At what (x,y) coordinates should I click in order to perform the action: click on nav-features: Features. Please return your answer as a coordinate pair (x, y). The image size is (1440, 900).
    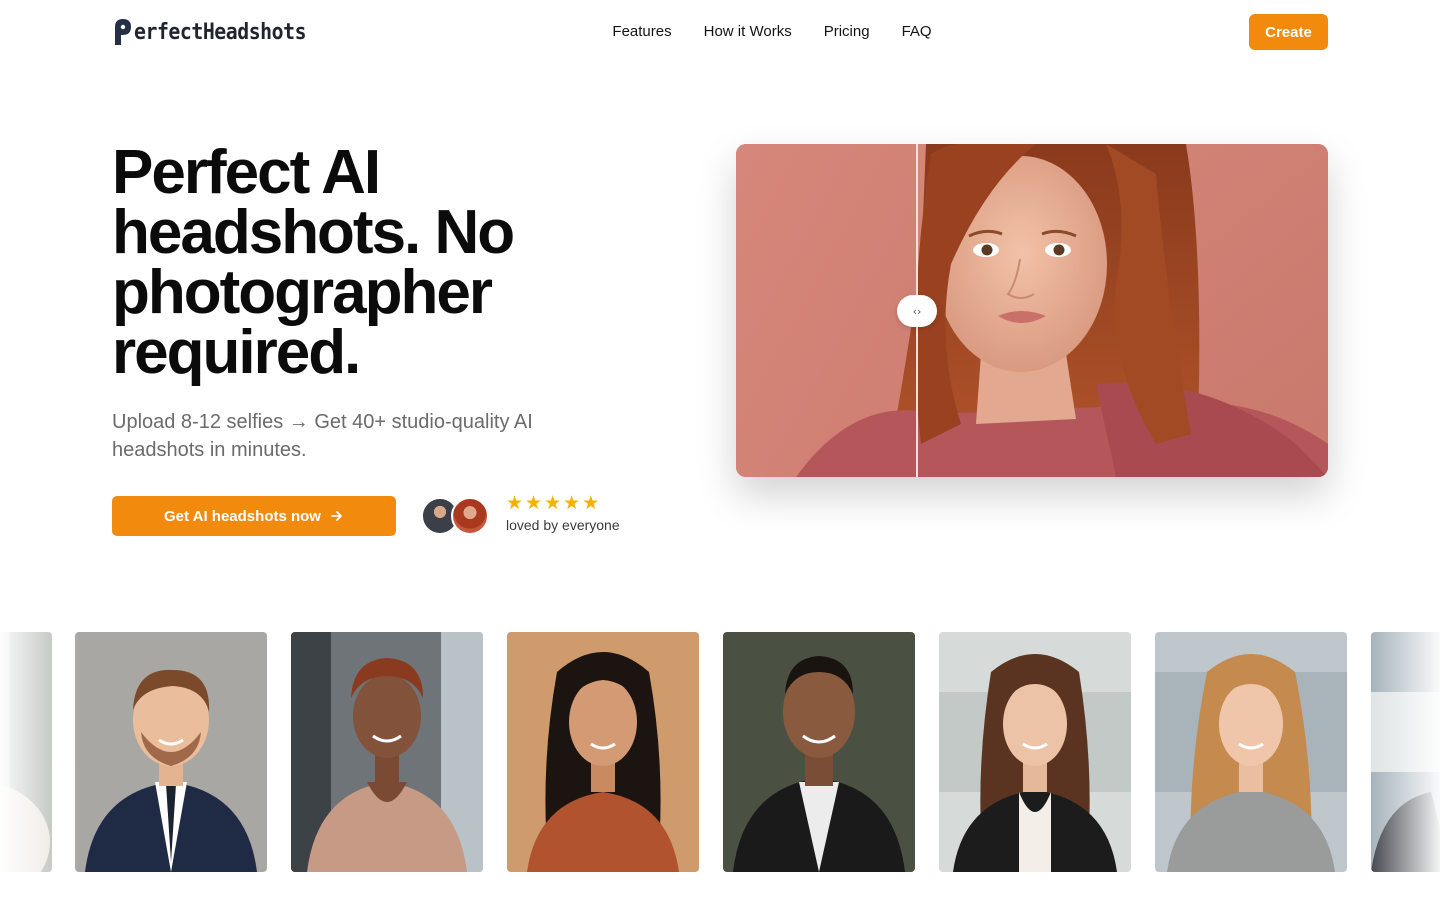
    Looking at the image, I should click on (641, 32).